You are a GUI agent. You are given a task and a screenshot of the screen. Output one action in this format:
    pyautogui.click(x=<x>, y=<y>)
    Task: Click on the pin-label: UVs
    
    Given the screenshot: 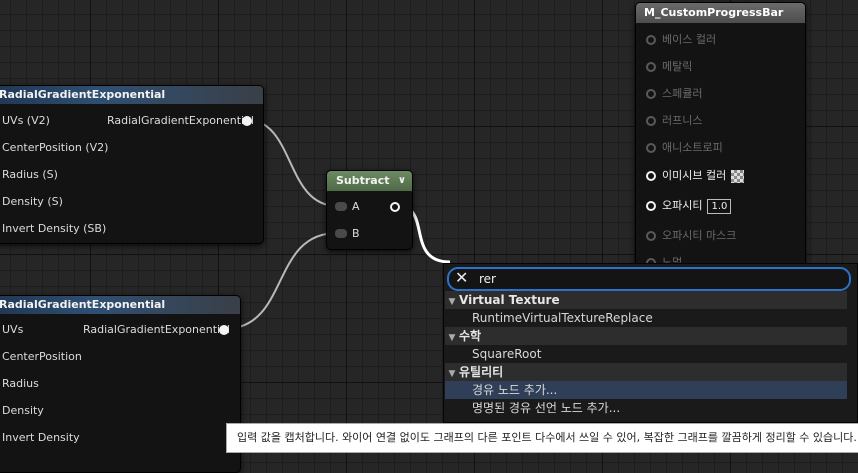 What is the action you would take?
    pyautogui.click(x=13, y=329)
    